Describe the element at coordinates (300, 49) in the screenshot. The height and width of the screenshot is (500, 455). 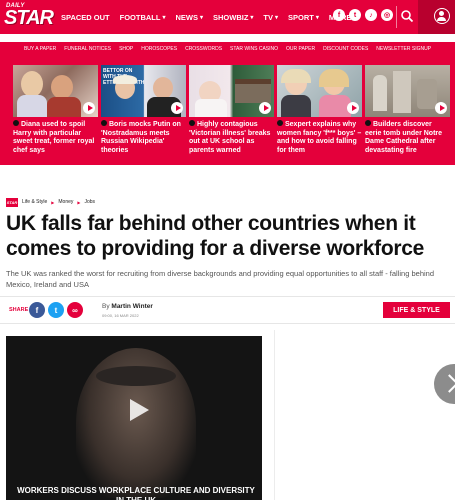
I see `subnav-our-paper: OUR PAPER` at that location.